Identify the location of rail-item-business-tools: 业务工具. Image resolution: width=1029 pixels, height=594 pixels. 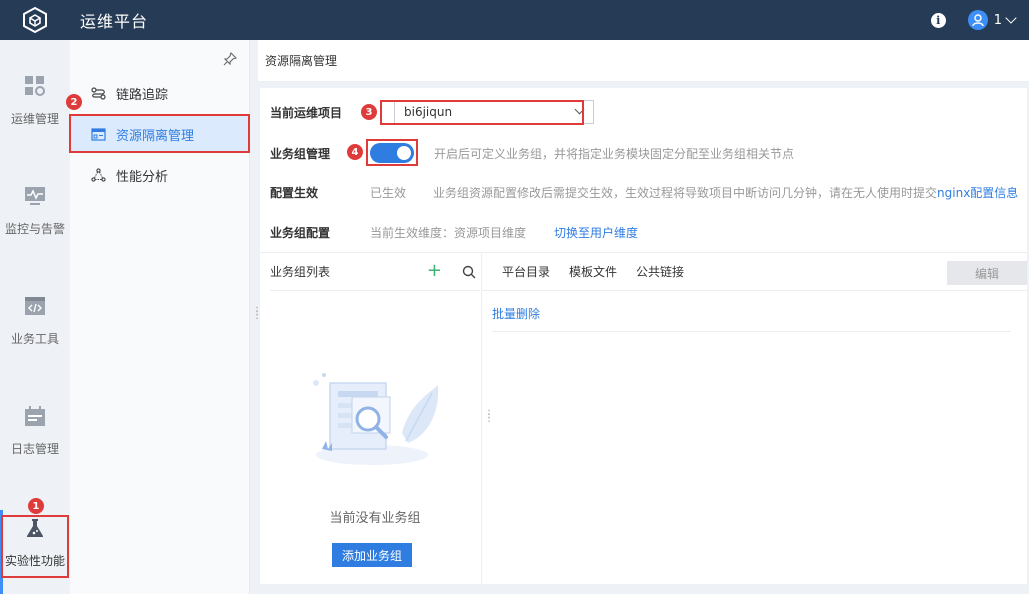
(35, 339).